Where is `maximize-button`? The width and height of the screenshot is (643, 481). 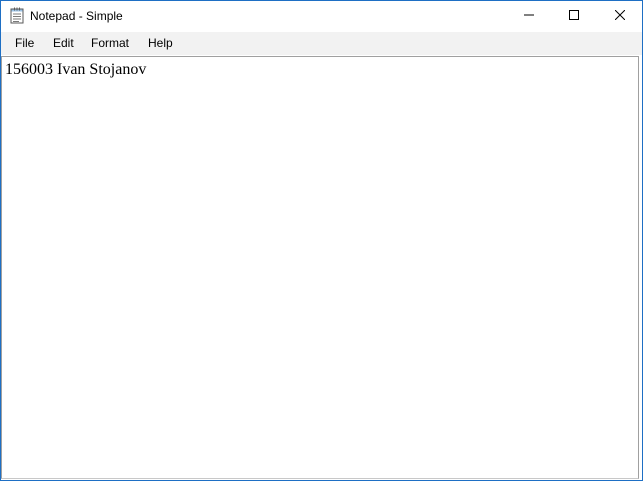 maximize-button is located at coordinates (573, 16).